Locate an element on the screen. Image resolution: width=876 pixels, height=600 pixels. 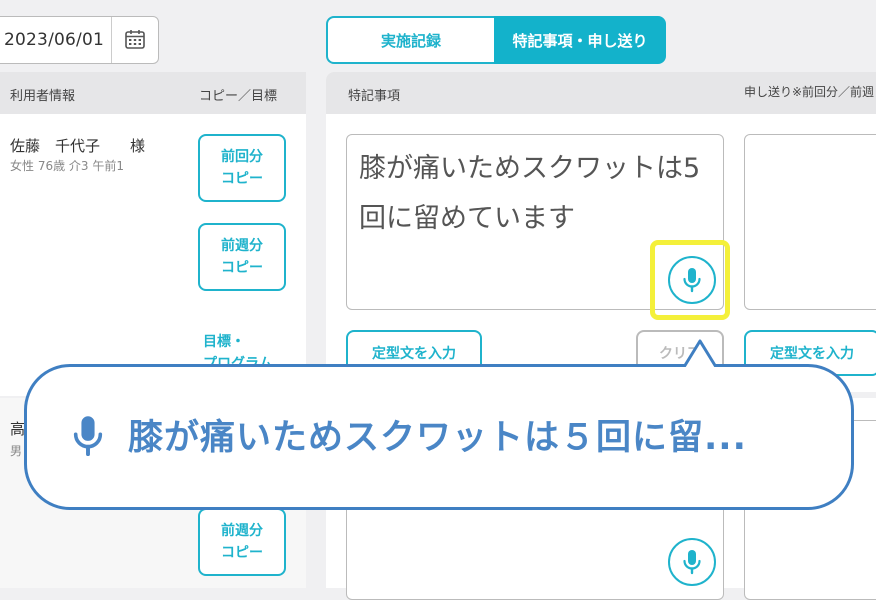
prev-copy-button: 前回分 コピー is located at coordinates (242, 168).